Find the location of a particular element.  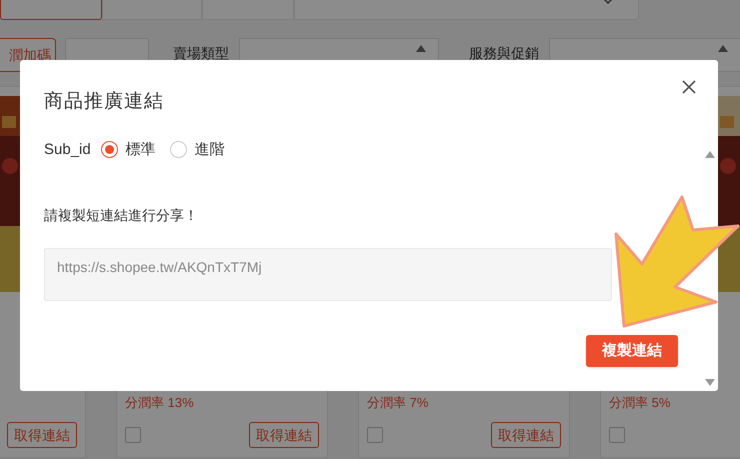

radio-label: 標準 is located at coordinates (141, 149).